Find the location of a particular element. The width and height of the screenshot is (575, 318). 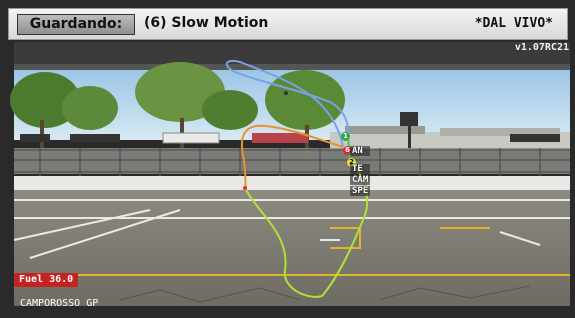

live-indicator: *DAL VIVO* is located at coordinates (513, 23).